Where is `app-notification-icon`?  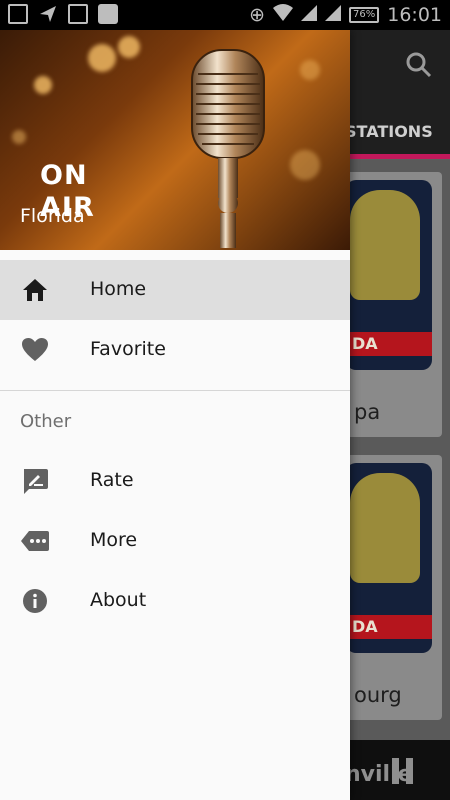 app-notification-icon is located at coordinates (108, 14).